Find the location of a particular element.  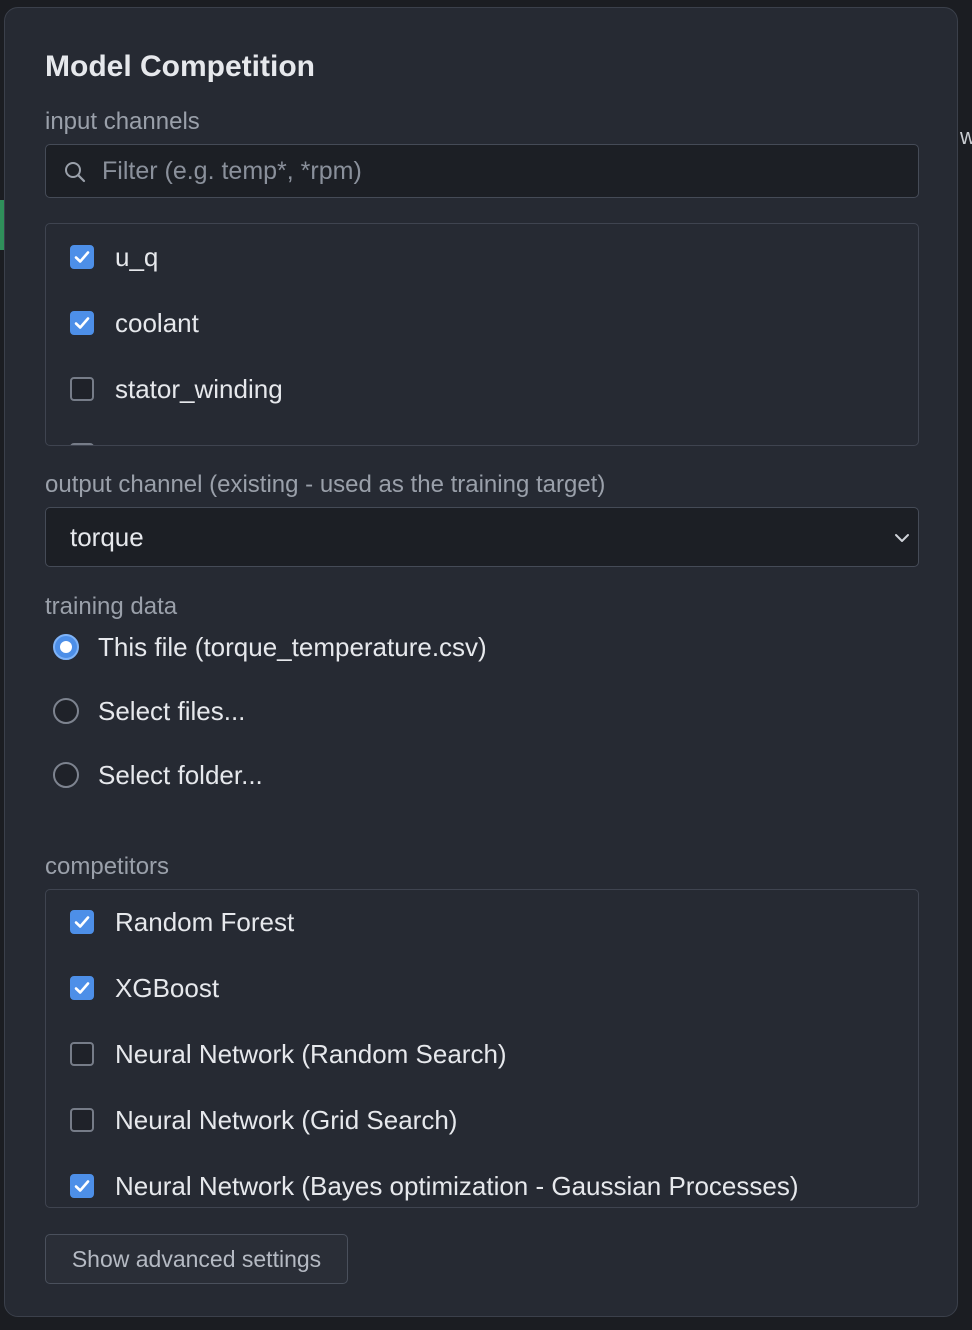

training-option-this-file: This file (torque_temperature.csv) is located at coordinates (270, 647).